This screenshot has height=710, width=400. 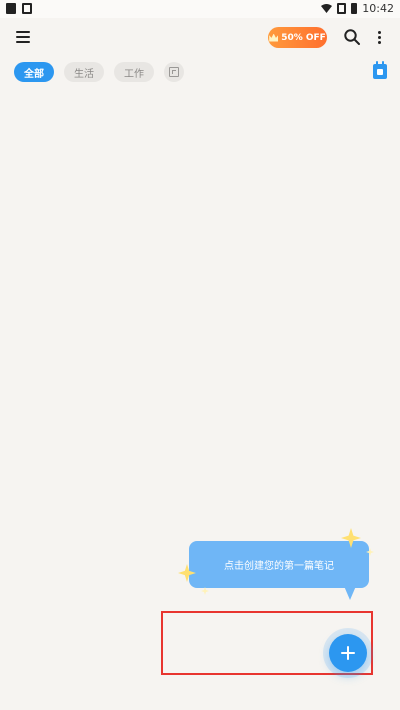 I want to click on app-notification-icon, so click(x=27, y=8).